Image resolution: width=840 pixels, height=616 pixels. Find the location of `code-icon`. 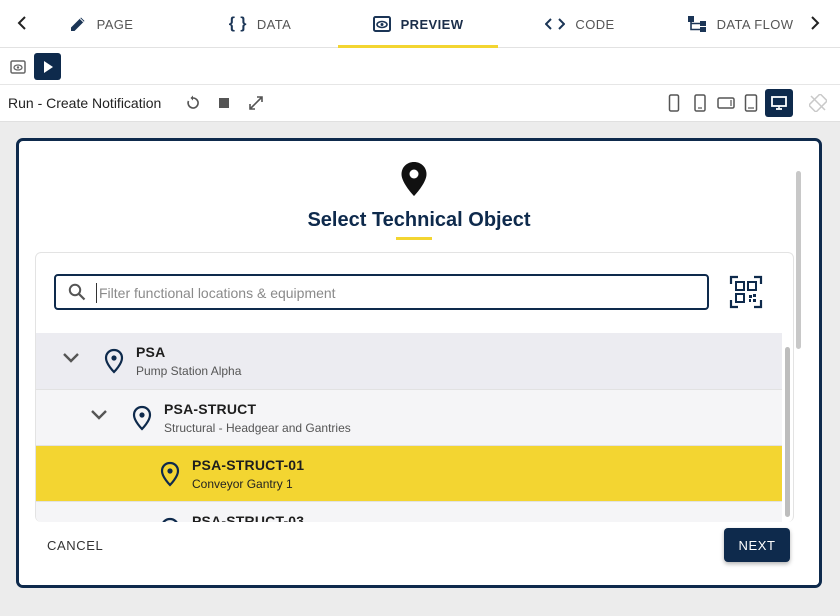

code-icon is located at coordinates (555, 24).